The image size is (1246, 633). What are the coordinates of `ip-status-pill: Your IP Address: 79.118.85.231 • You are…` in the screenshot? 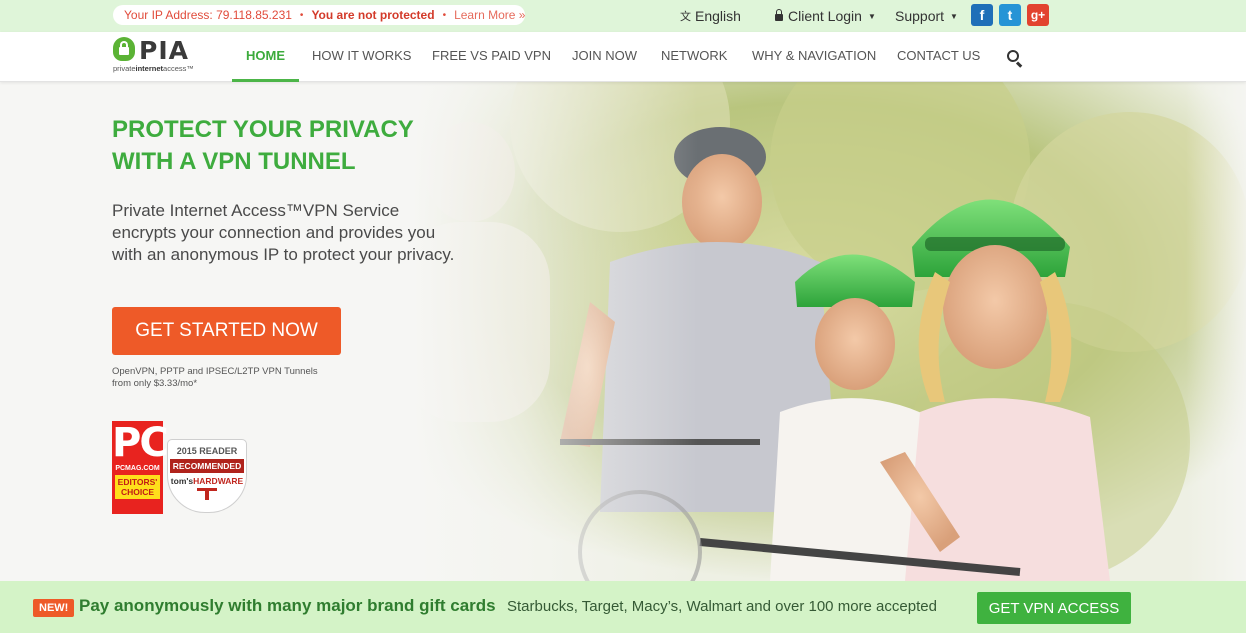 It's located at (319, 15).